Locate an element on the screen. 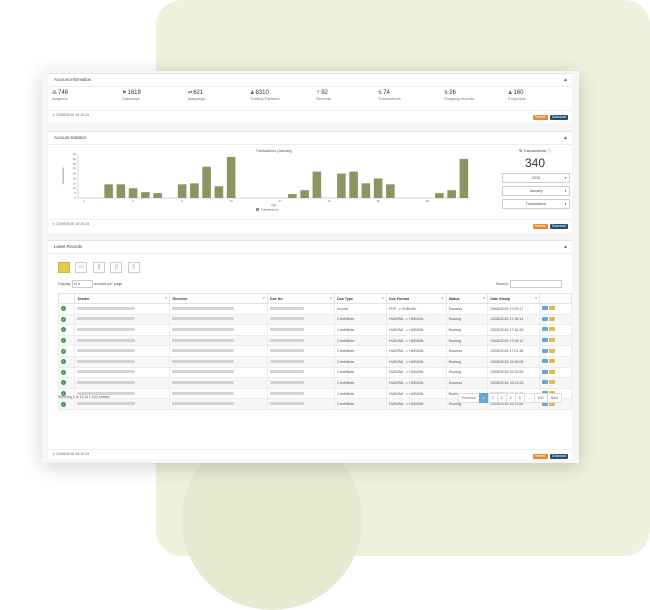 This screenshot has height=610, width=650. redacted-receiver is located at coordinates (203, 393).